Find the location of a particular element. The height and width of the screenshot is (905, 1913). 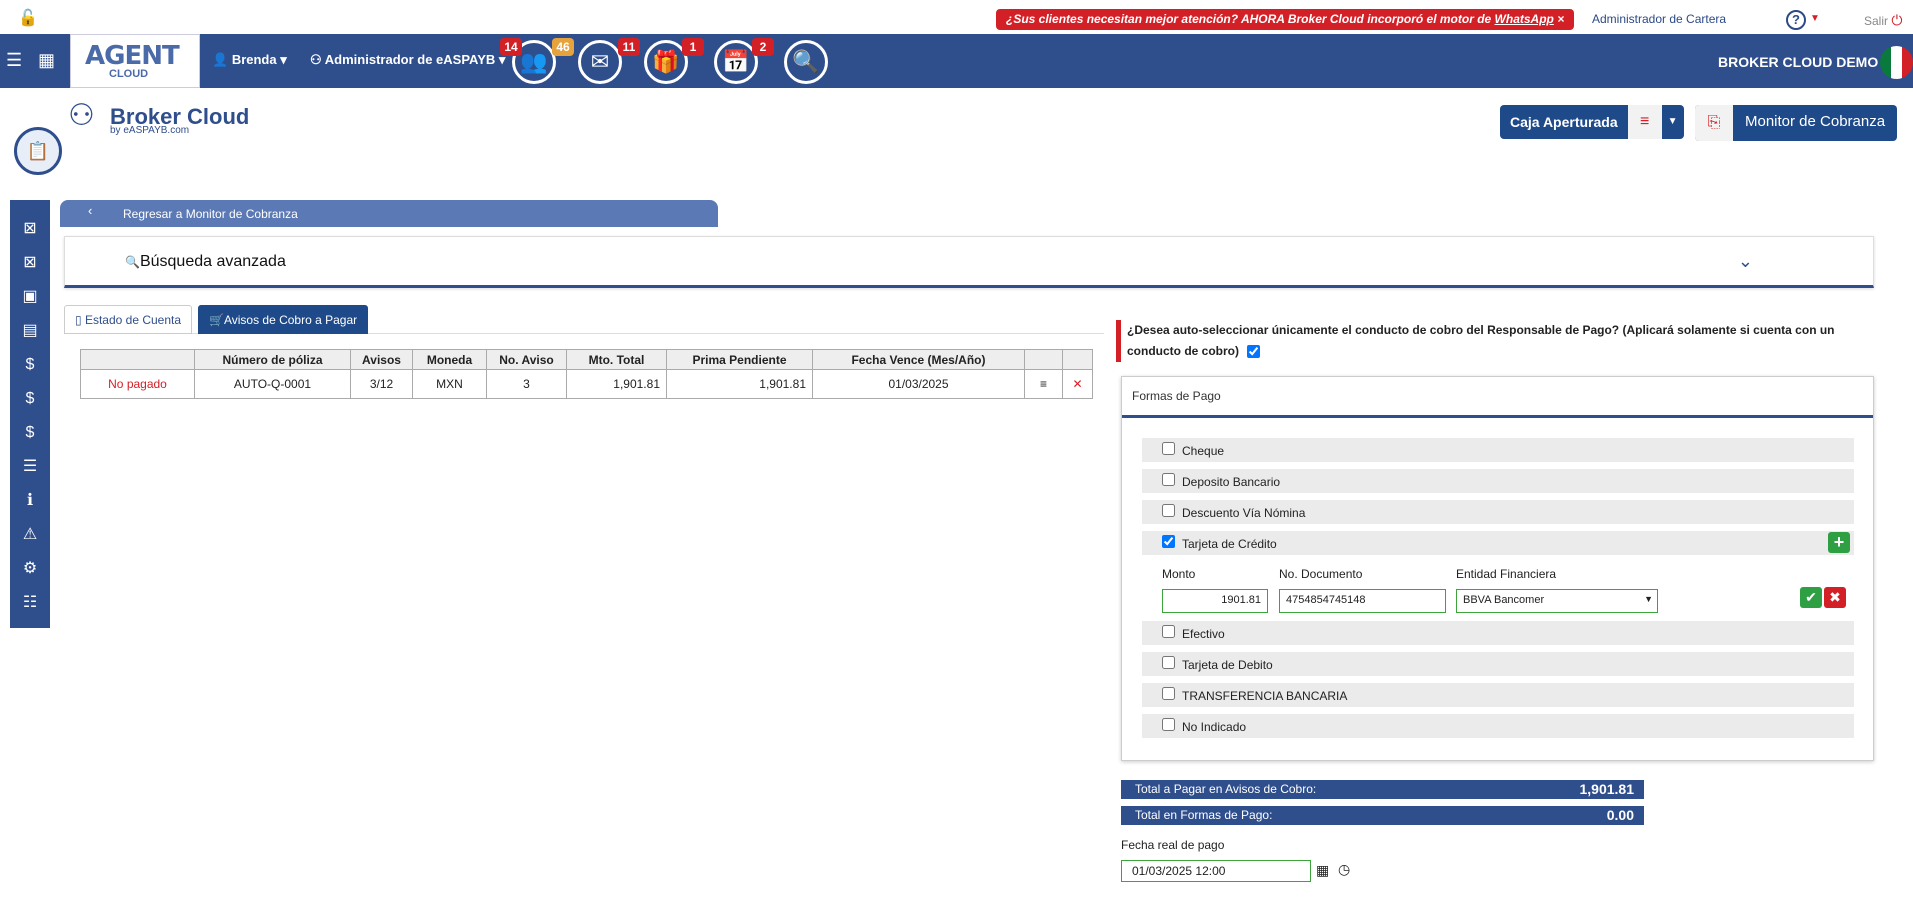

column-header: Moneda is located at coordinates (449, 359).